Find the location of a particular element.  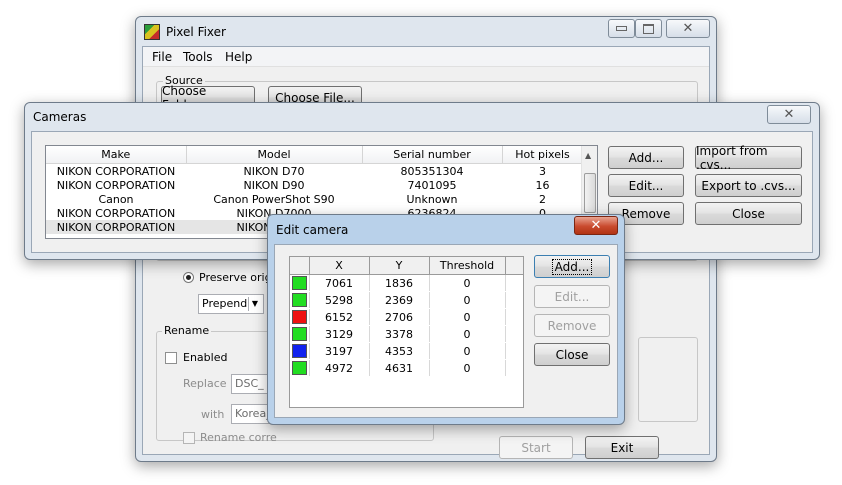

cell-x: 3129 is located at coordinates (339, 334).